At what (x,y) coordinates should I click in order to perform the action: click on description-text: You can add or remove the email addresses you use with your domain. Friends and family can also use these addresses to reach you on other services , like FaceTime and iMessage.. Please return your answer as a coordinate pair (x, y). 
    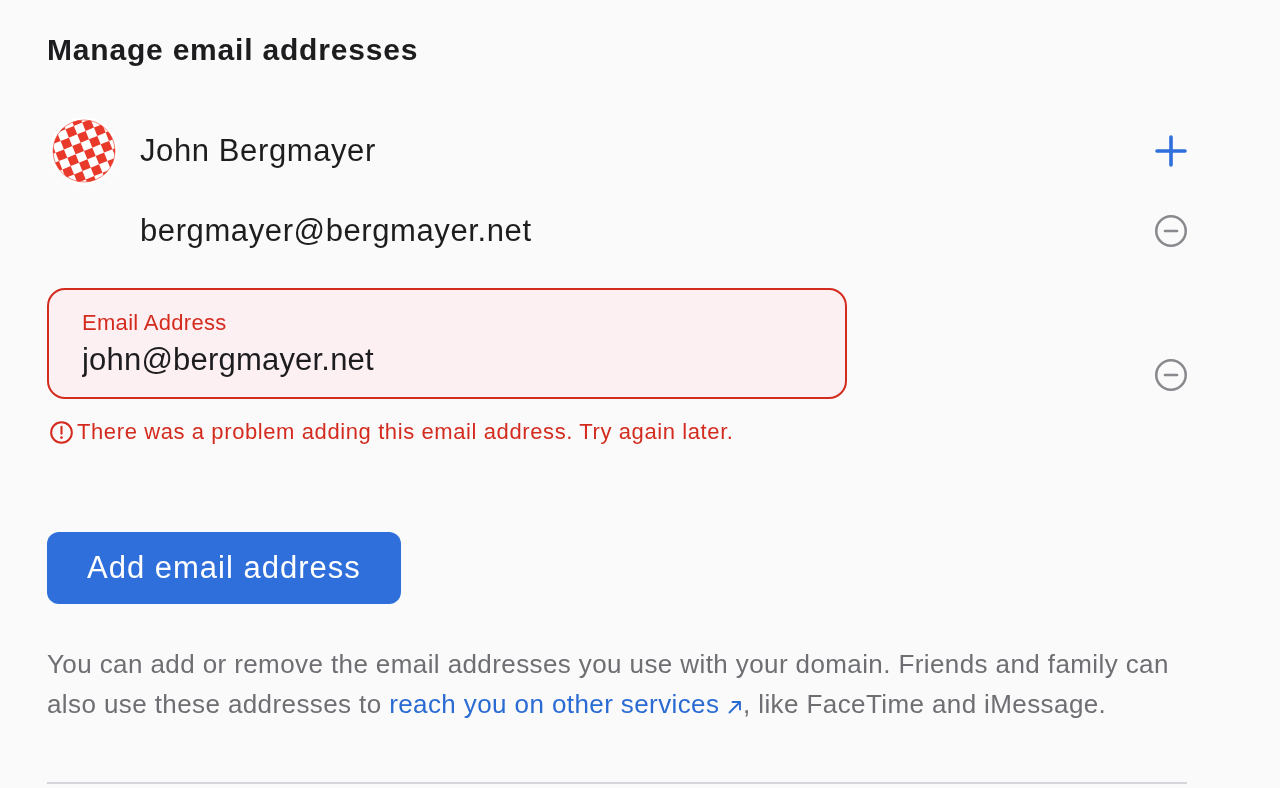
    Looking at the image, I should click on (608, 684).